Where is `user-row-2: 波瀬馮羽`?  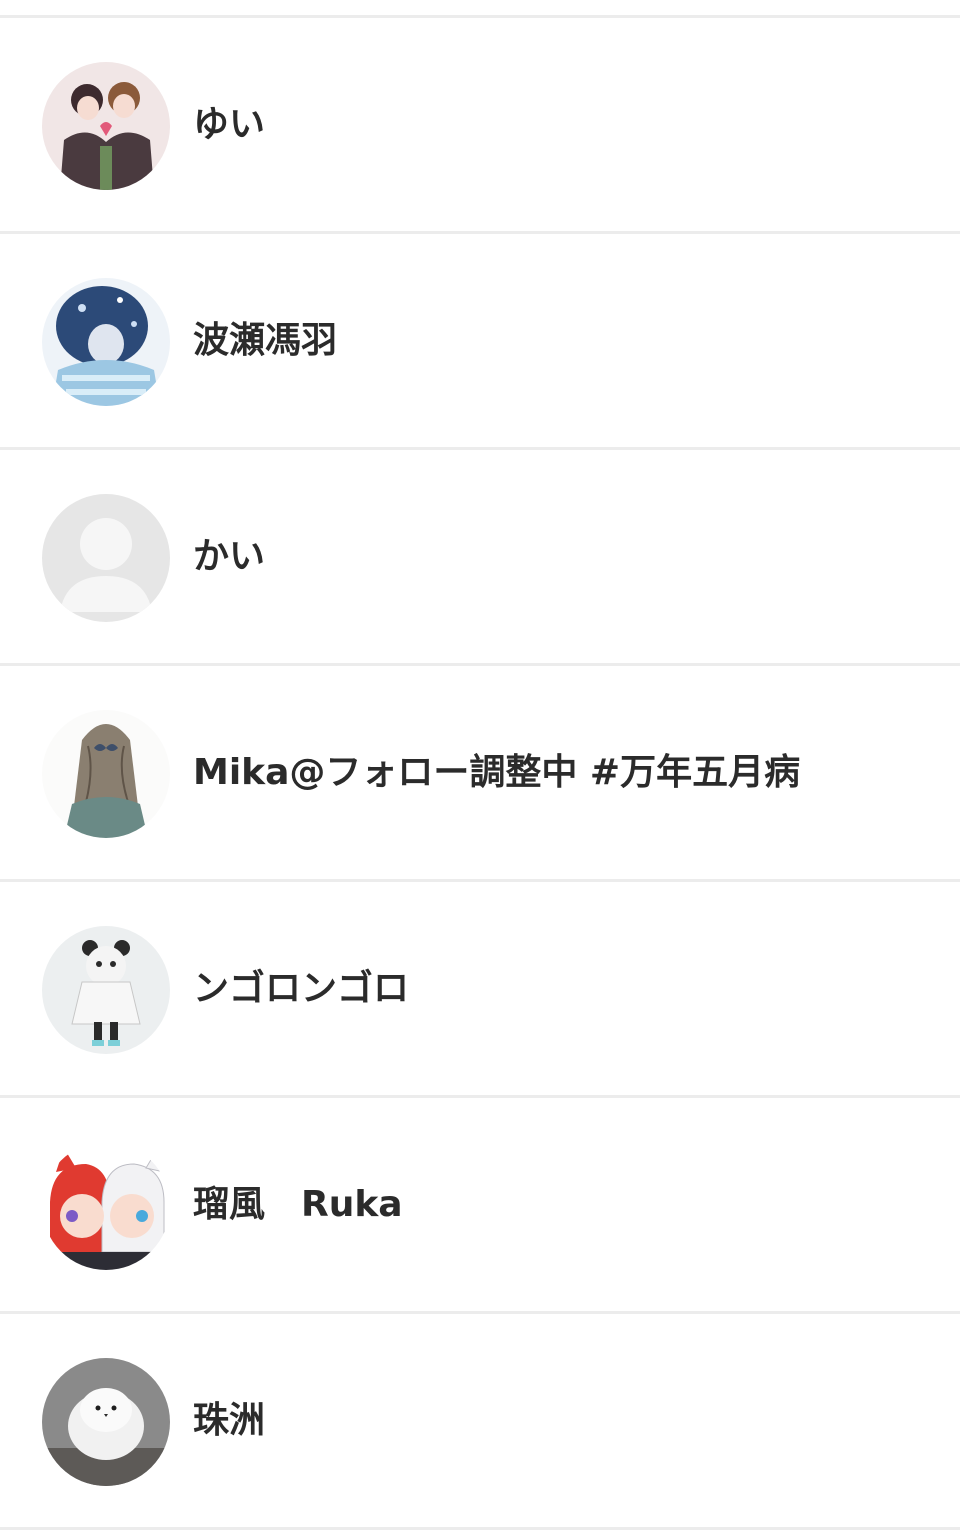 user-row-2: 波瀬馮羽 is located at coordinates (480, 340).